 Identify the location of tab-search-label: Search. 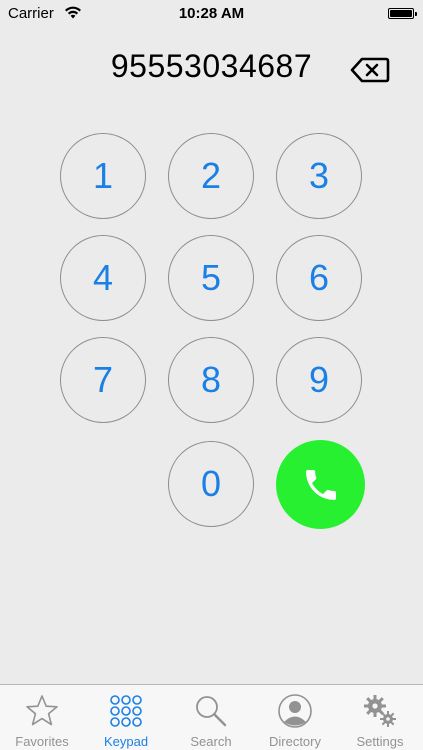
(211, 741).